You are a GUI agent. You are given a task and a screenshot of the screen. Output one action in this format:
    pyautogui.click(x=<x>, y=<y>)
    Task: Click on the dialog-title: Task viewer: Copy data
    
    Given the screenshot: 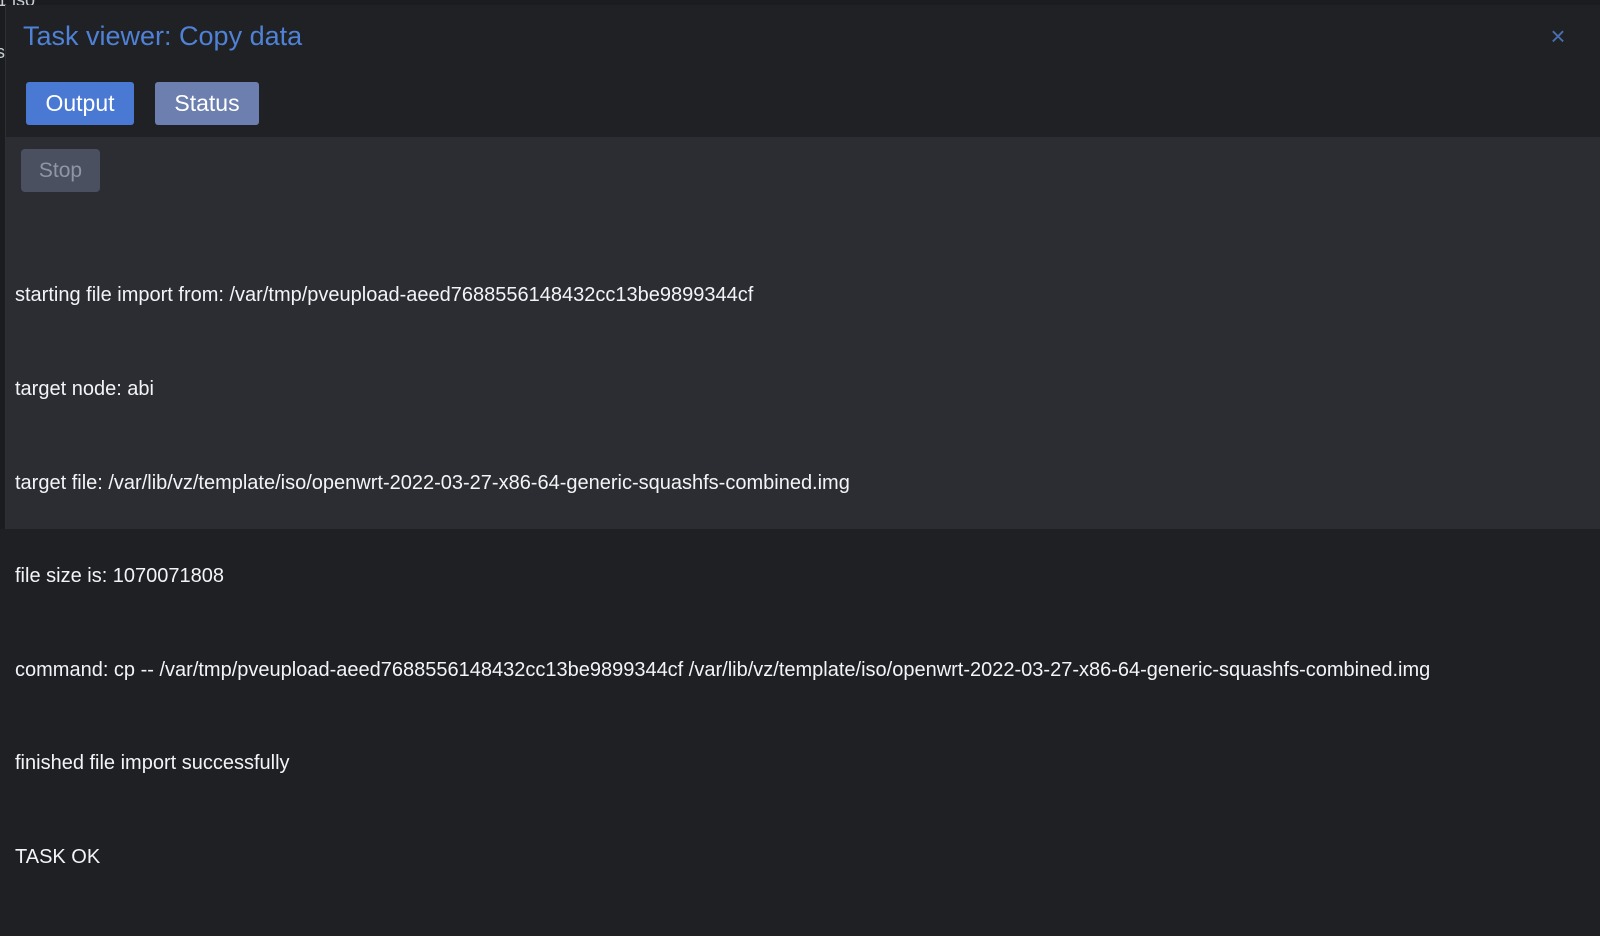 What is the action you would take?
    pyautogui.click(x=163, y=36)
    